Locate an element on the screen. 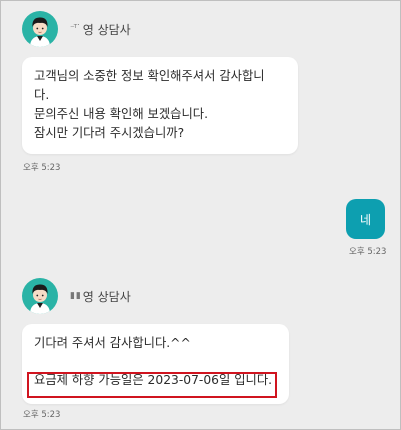 This screenshot has width=401, height=430. message-line-blank is located at coordinates (161, 361).